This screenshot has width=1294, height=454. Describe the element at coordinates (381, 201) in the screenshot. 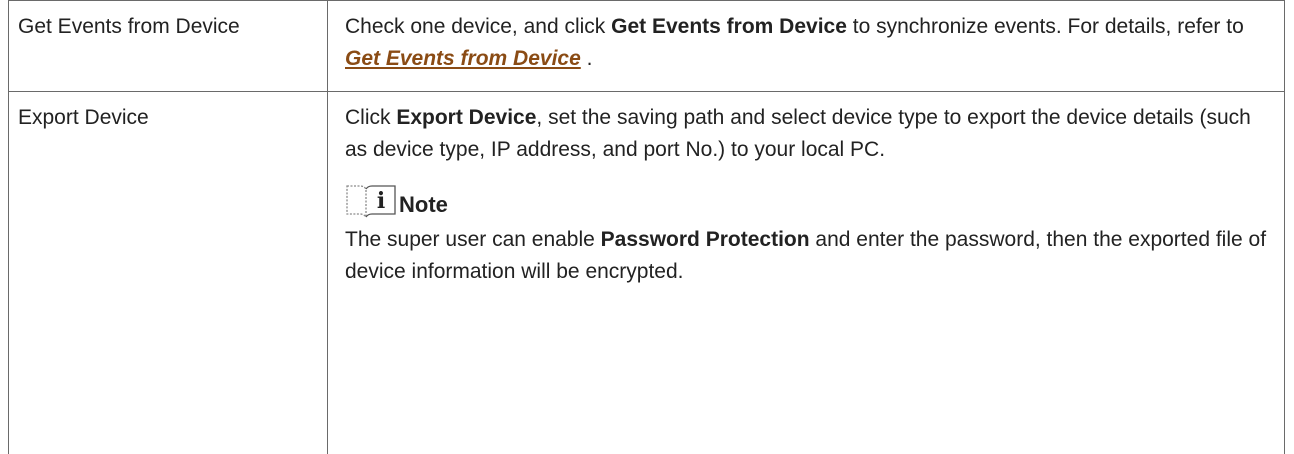

I see `svg-text: i` at that location.